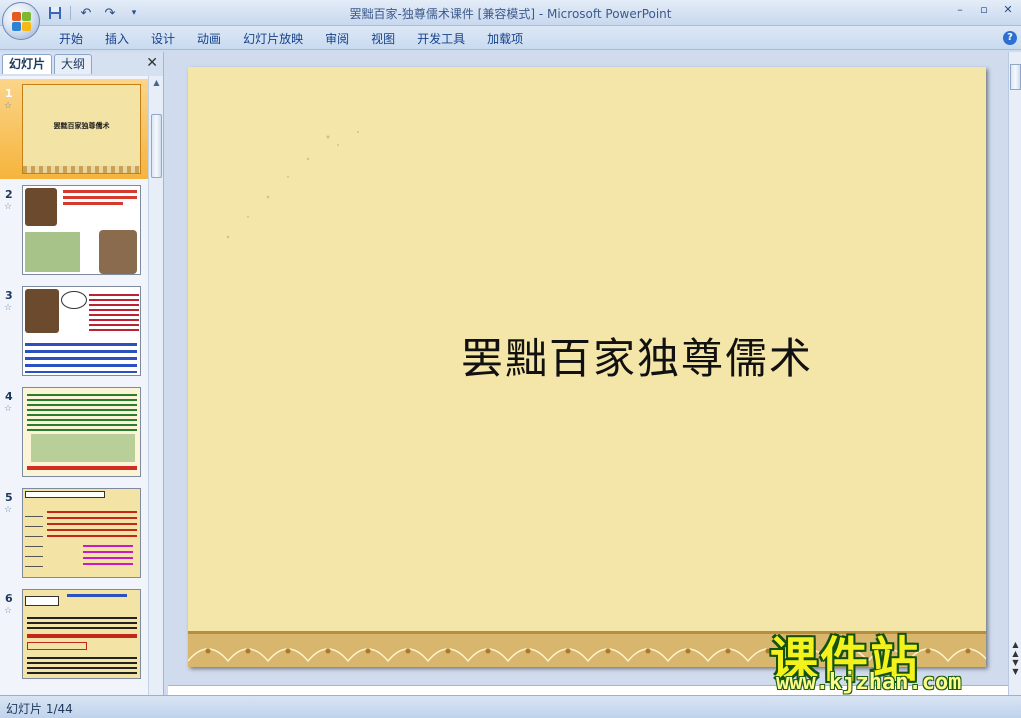 This screenshot has height=718, width=1021. Describe the element at coordinates (1008, 10) in the screenshot. I see `close-icon: ✕` at that location.